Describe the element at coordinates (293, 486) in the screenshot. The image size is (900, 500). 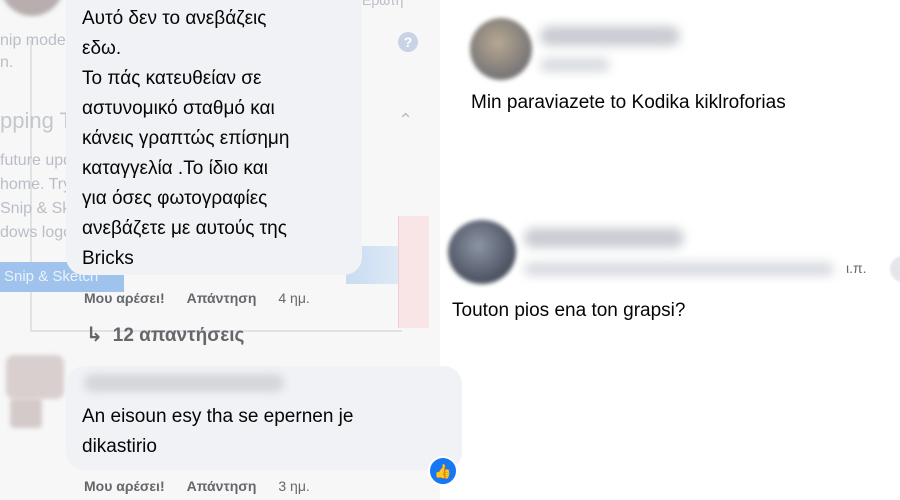
I see `comment-time: 3 ημ.` at that location.